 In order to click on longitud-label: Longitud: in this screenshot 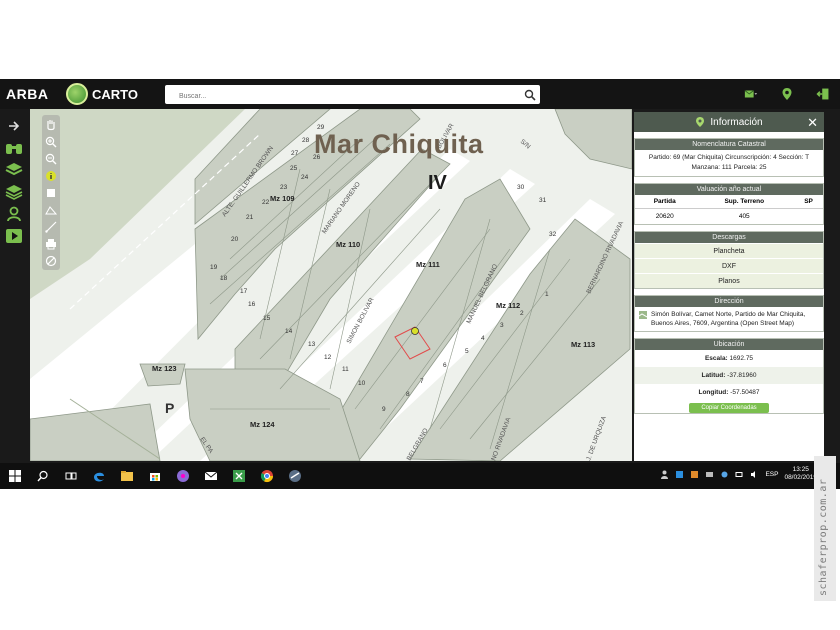, I will do `click(713, 392)`.